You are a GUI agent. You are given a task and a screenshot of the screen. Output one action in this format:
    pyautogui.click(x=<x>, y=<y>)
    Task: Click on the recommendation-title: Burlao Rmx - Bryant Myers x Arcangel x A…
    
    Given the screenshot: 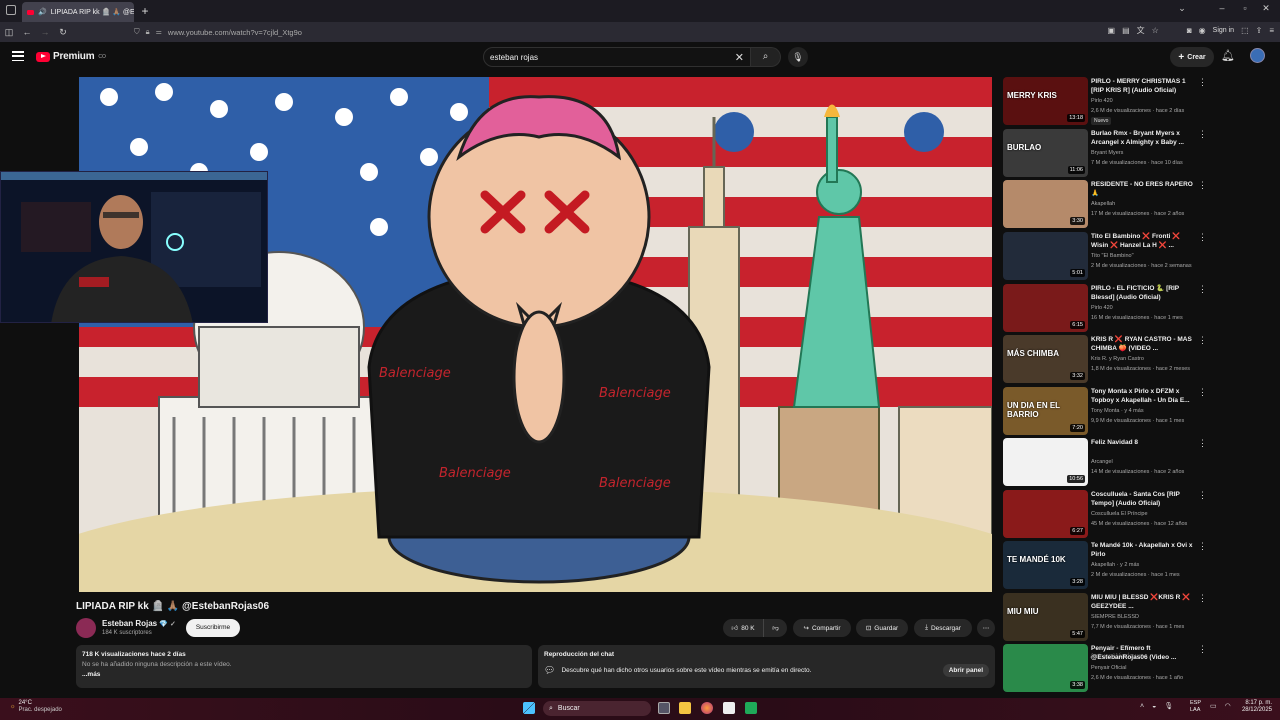 What is the action you would take?
    pyautogui.click(x=1145, y=138)
    